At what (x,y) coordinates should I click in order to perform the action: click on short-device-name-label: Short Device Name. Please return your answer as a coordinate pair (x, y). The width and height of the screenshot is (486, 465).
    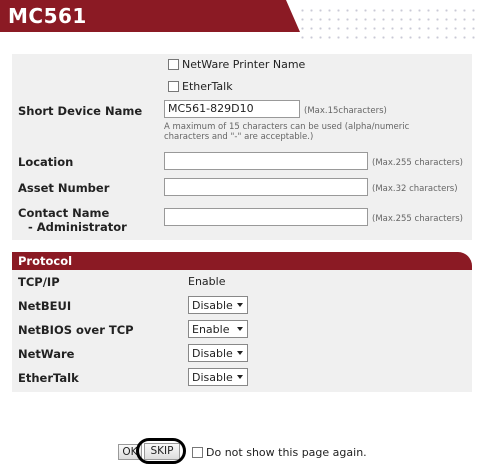
    Looking at the image, I should click on (80, 111).